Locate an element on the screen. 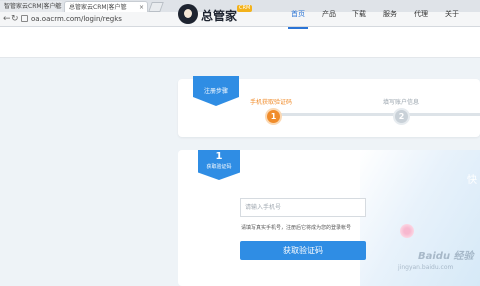  nav-service: 服务 is located at coordinates (390, 14).